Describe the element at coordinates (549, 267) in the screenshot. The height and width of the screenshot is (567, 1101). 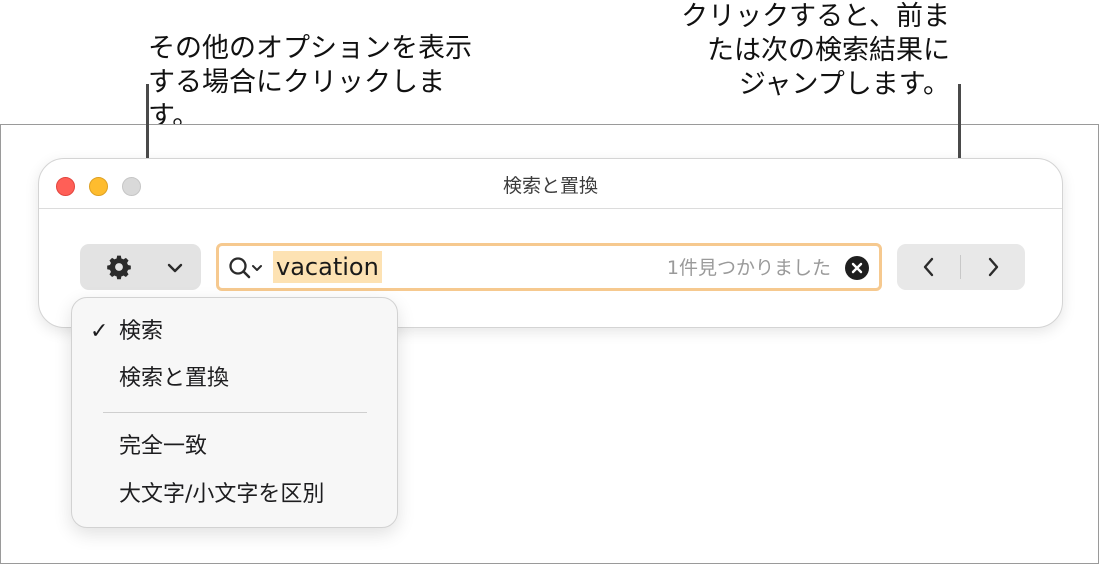
I see `search-field: vacation 1件見つかりました` at that location.